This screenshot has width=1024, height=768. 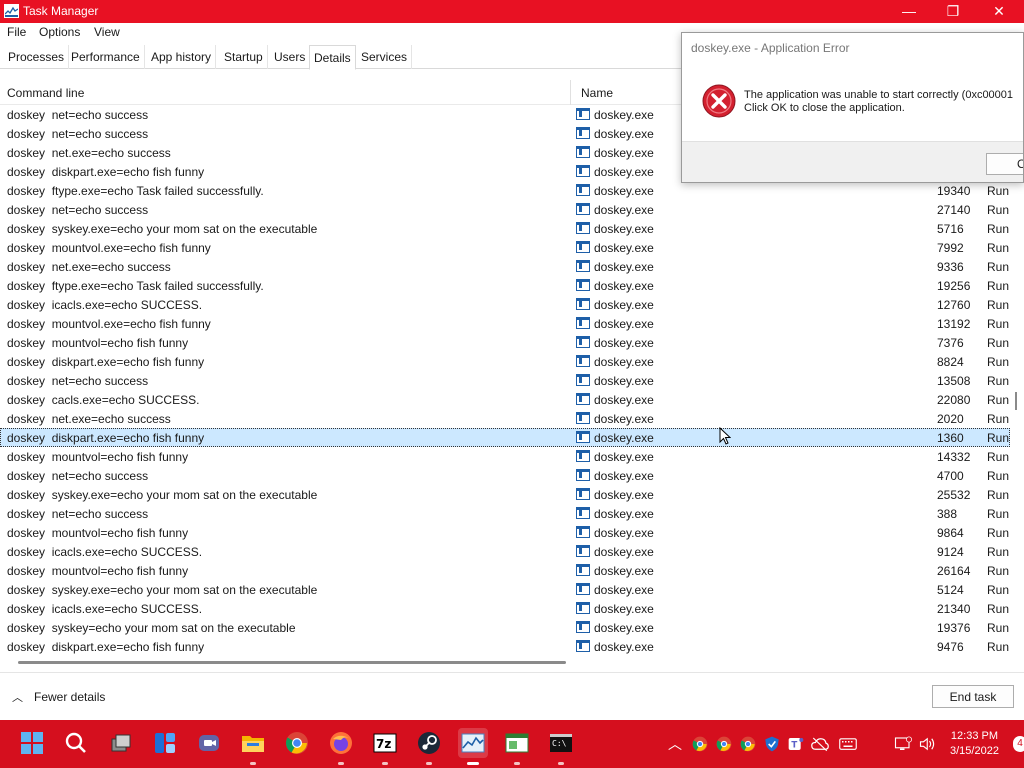 I want to click on command-line-cell: doskey mountvol.exe=echo fish funny, so click(x=109, y=248).